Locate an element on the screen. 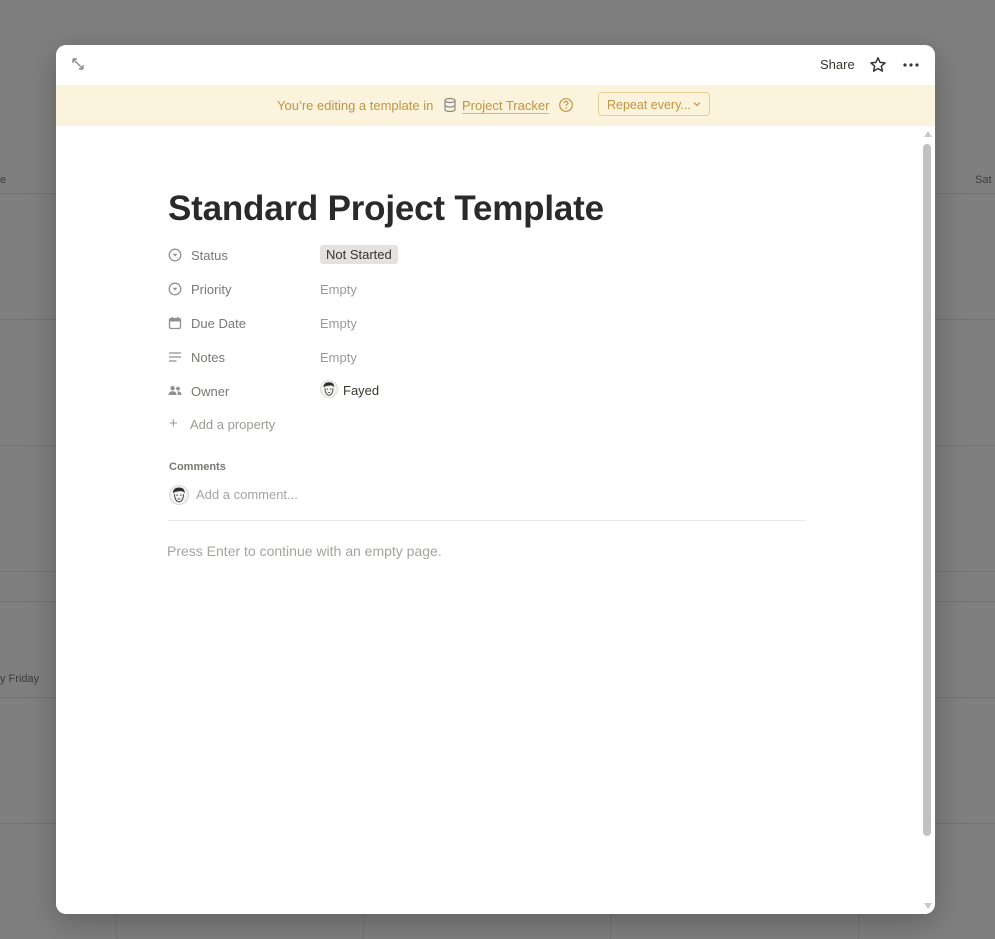 The width and height of the screenshot is (995, 939). property-name: Status is located at coordinates (209, 255).